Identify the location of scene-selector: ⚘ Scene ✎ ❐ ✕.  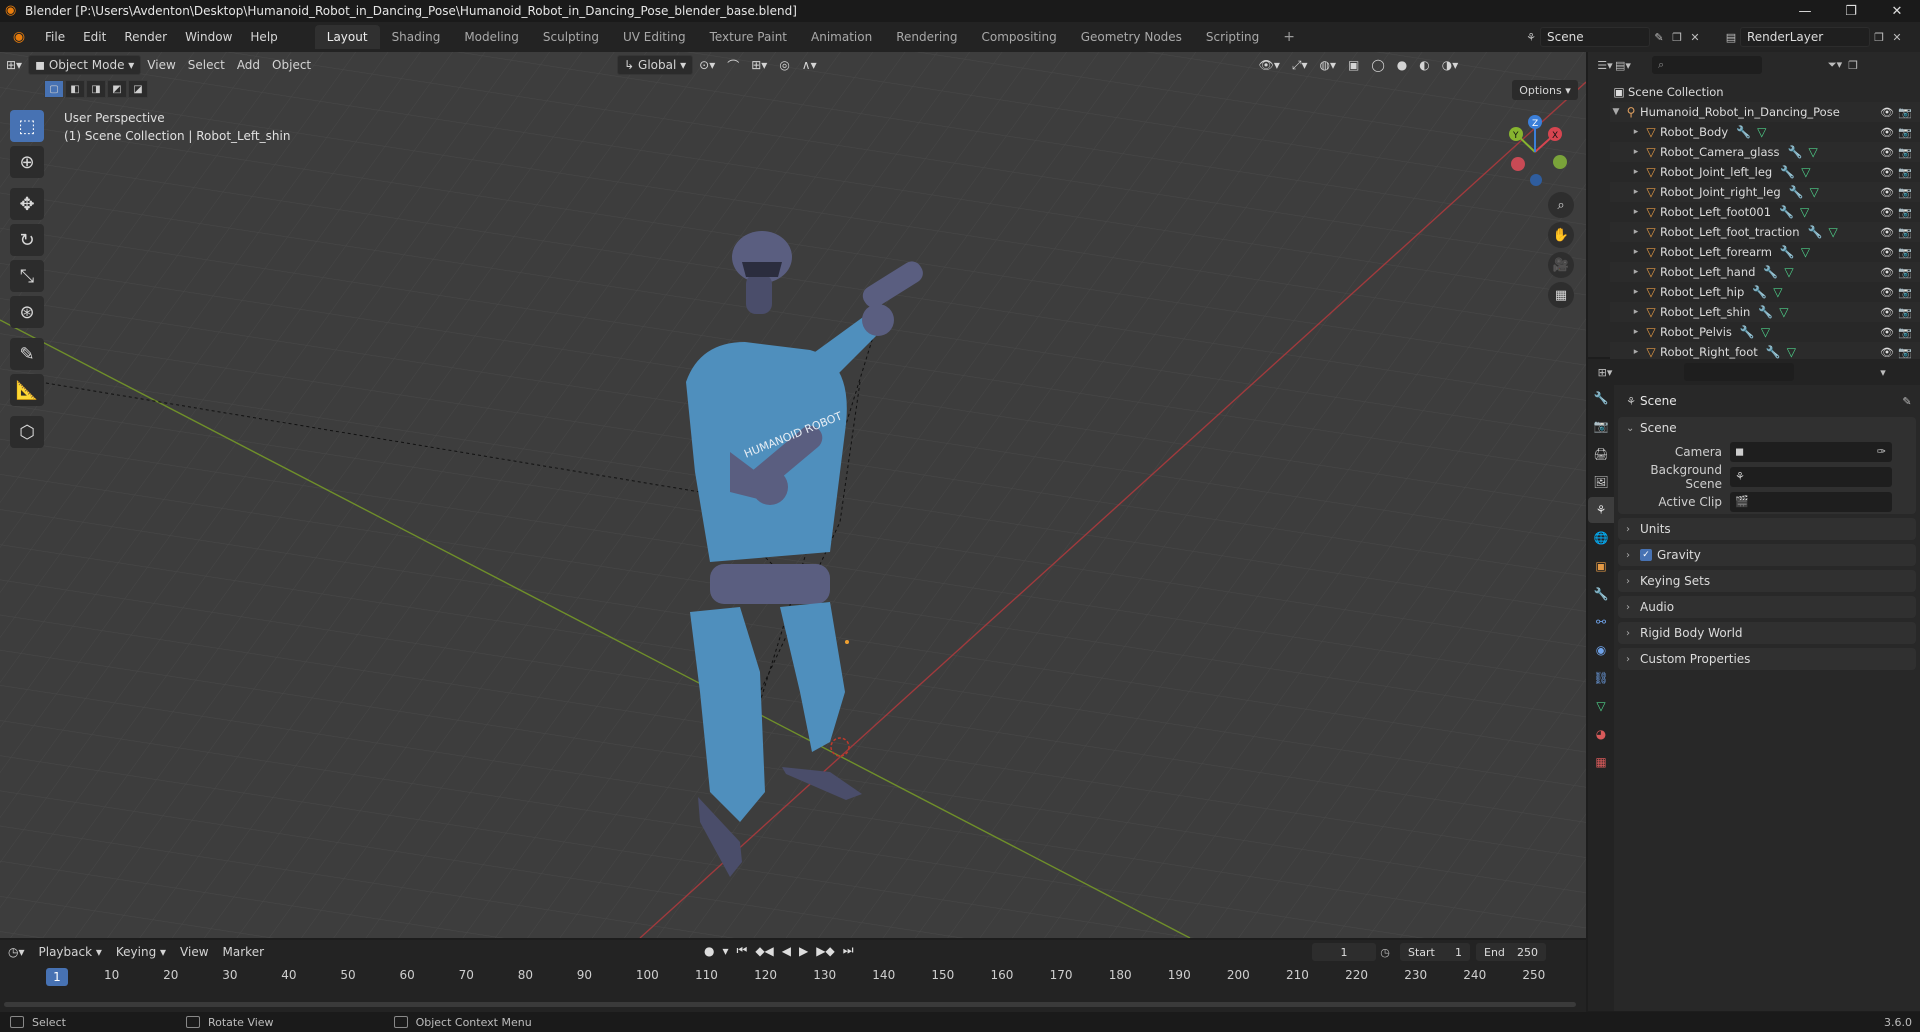
(1620, 37).